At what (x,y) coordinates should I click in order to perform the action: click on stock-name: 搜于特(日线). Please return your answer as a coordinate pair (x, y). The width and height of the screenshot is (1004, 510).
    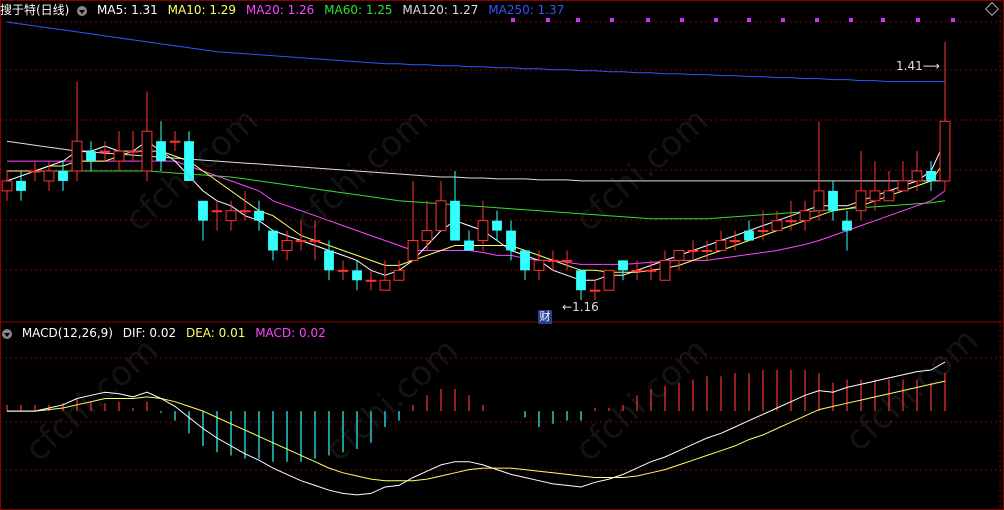
    Looking at the image, I should click on (35, 10).